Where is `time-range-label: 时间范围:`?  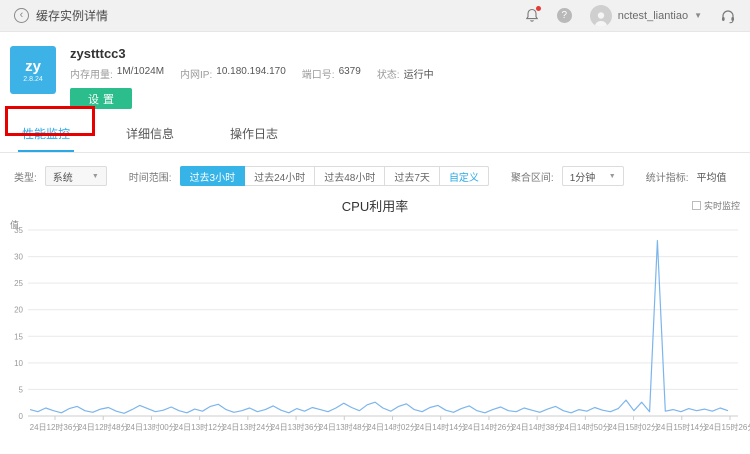 time-range-label: 时间范围: is located at coordinates (150, 178).